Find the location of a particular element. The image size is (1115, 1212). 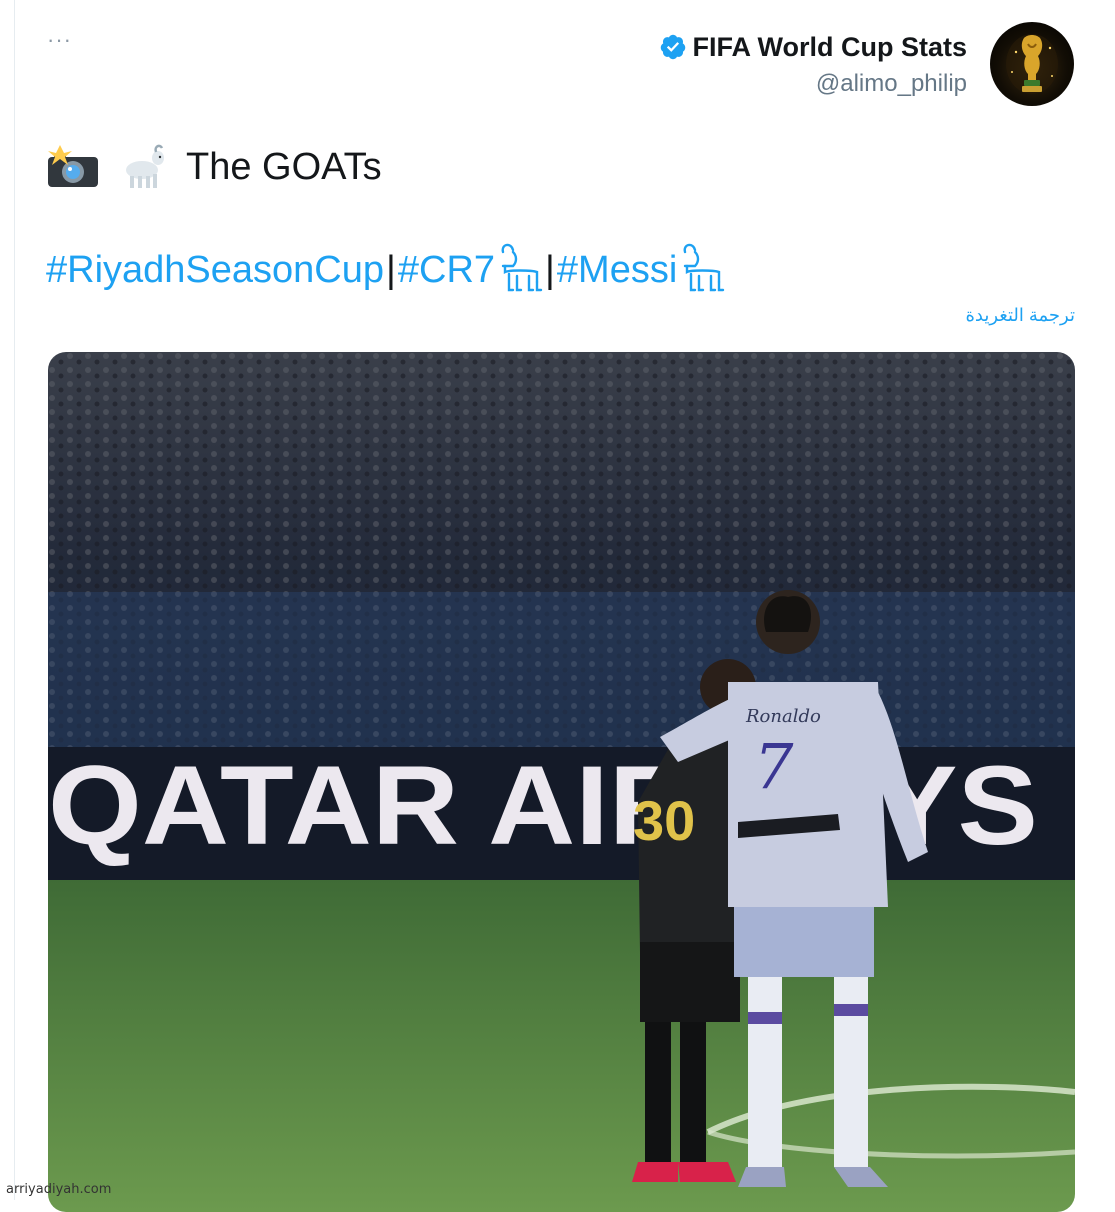

hashtag-line: #RiyadhSeasonCup | #CR7 | #Messi is located at coordinates (385, 270).